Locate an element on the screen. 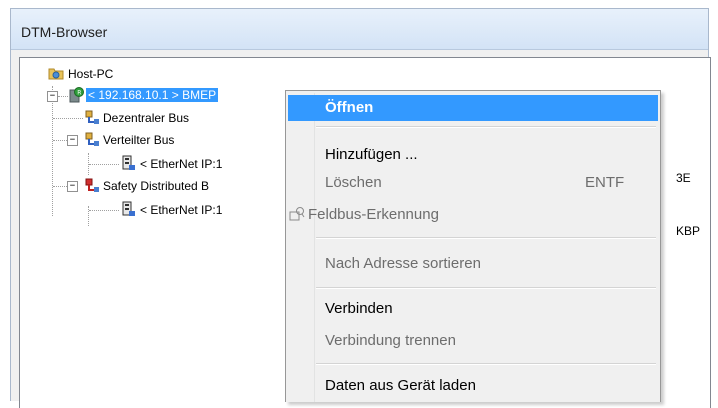 The image size is (718, 408). folder-network-icon is located at coordinates (56, 74).